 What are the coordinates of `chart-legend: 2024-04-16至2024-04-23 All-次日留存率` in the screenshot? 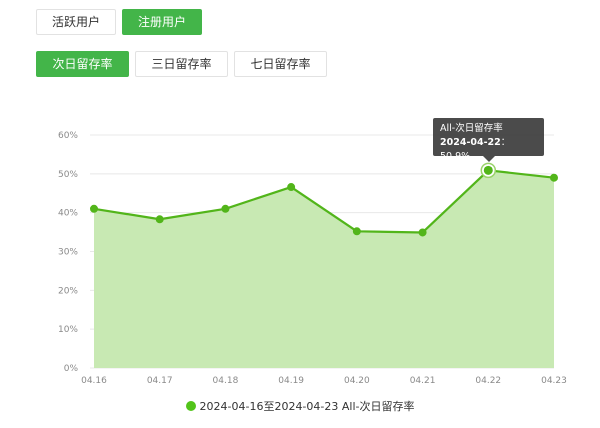 It's located at (300, 406).